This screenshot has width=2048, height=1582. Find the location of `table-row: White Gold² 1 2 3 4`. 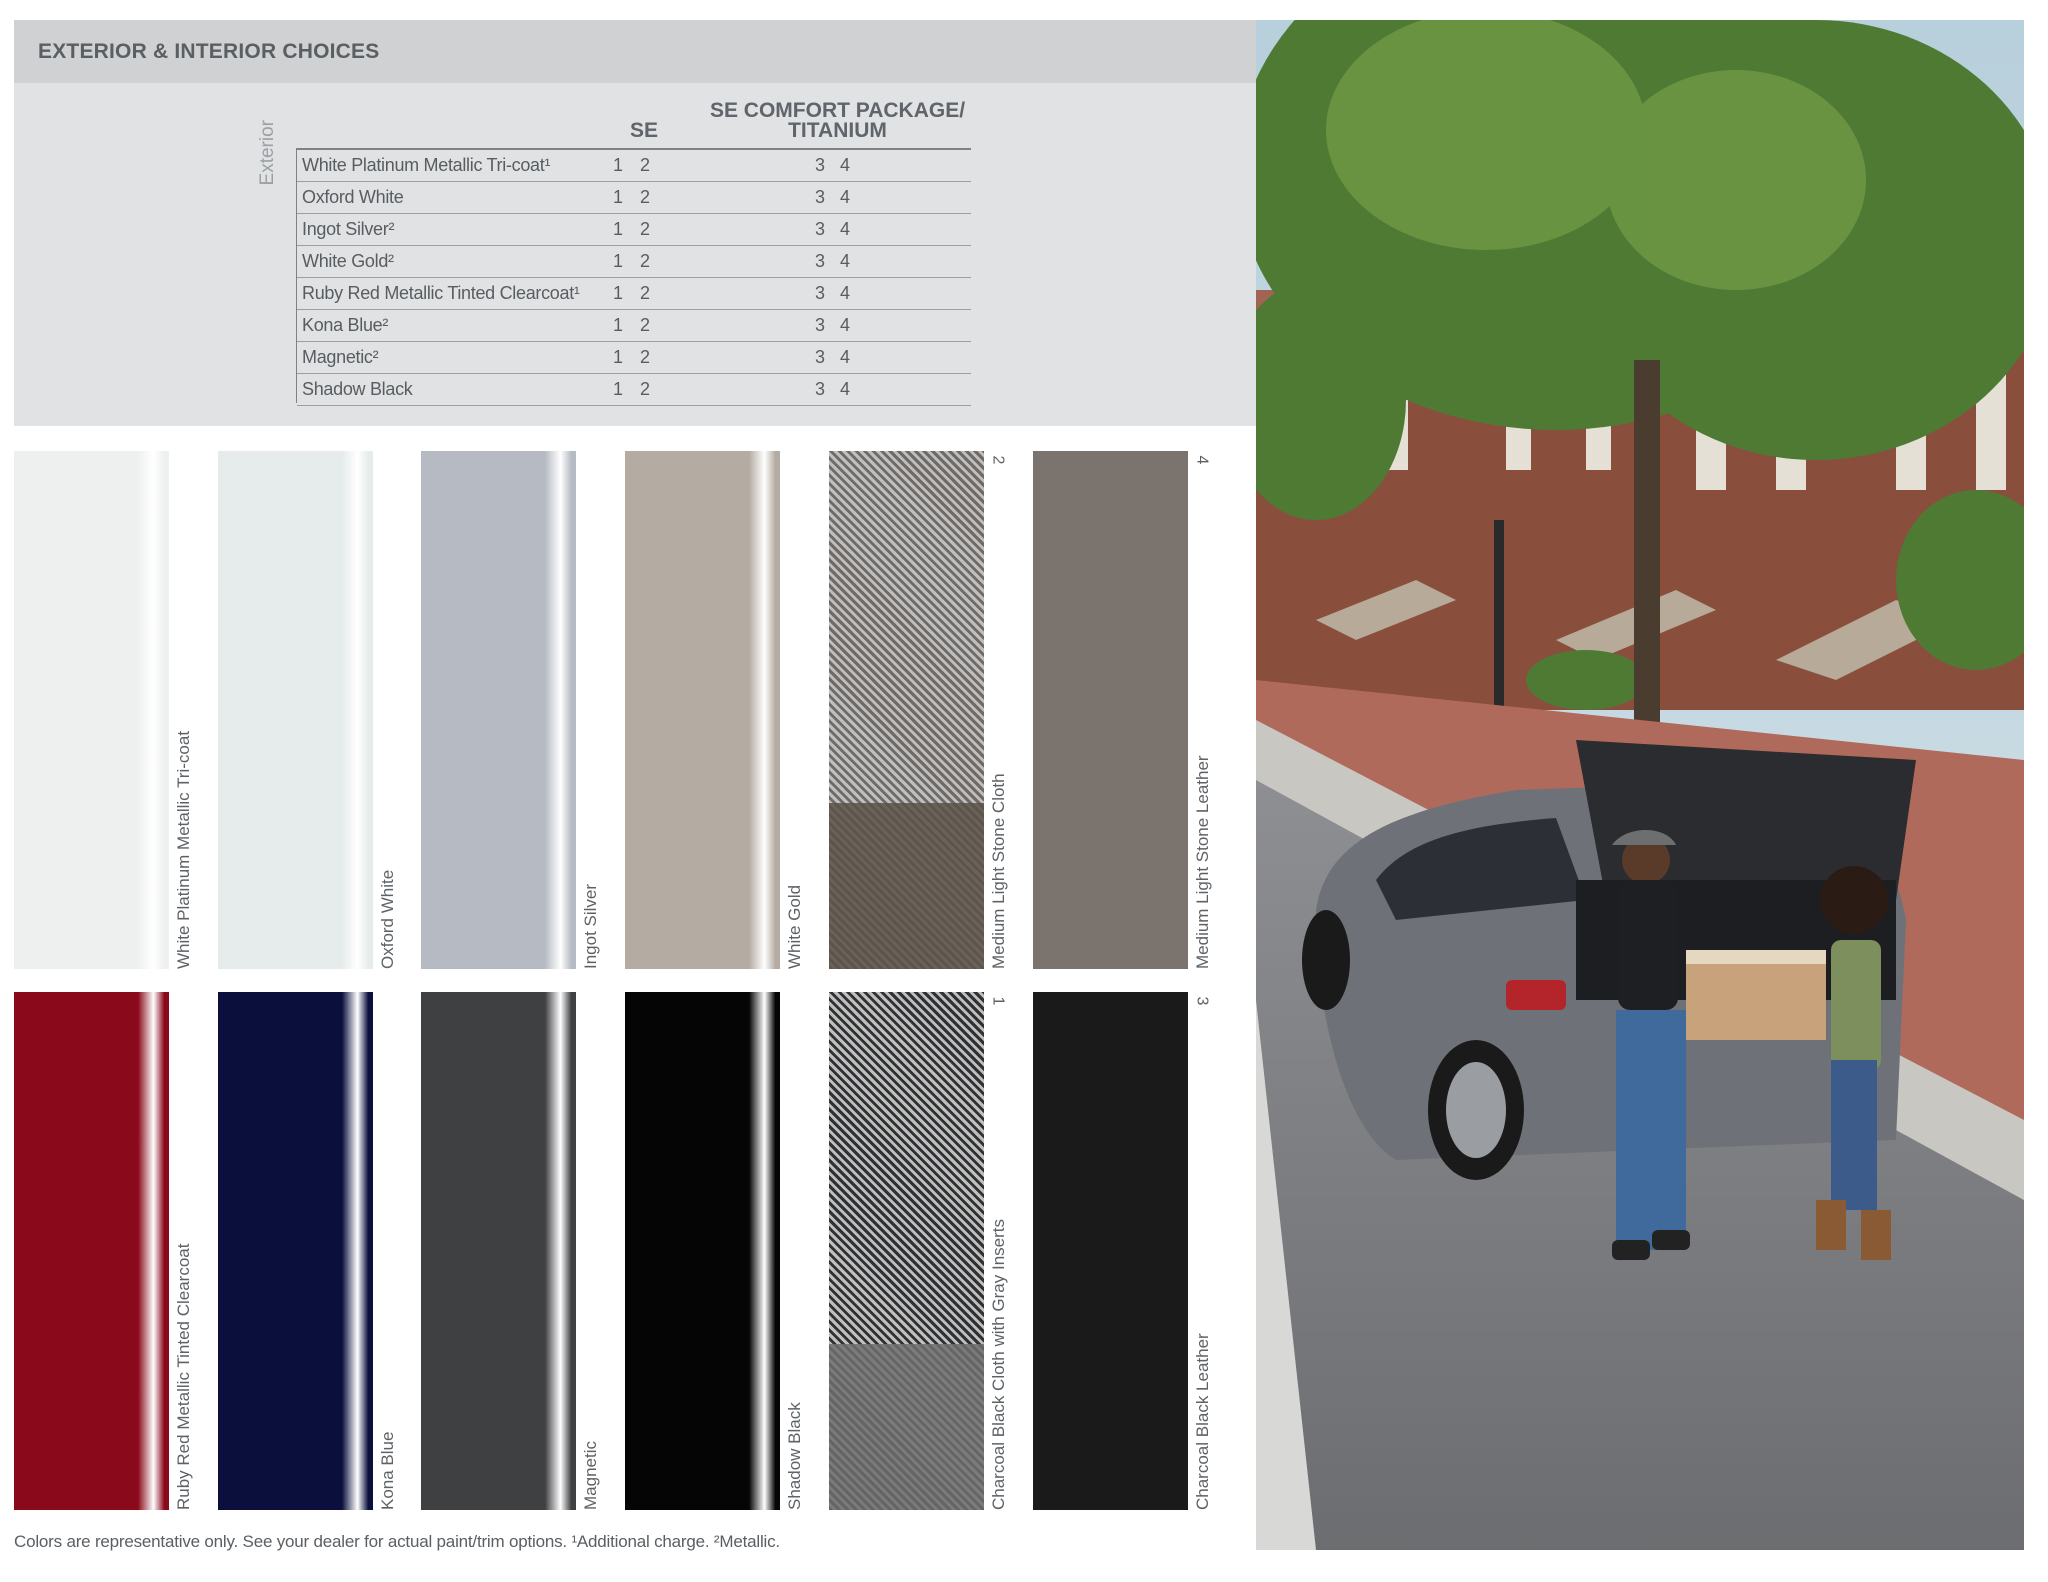

table-row: White Gold² 1 2 3 4 is located at coordinates (634, 261).